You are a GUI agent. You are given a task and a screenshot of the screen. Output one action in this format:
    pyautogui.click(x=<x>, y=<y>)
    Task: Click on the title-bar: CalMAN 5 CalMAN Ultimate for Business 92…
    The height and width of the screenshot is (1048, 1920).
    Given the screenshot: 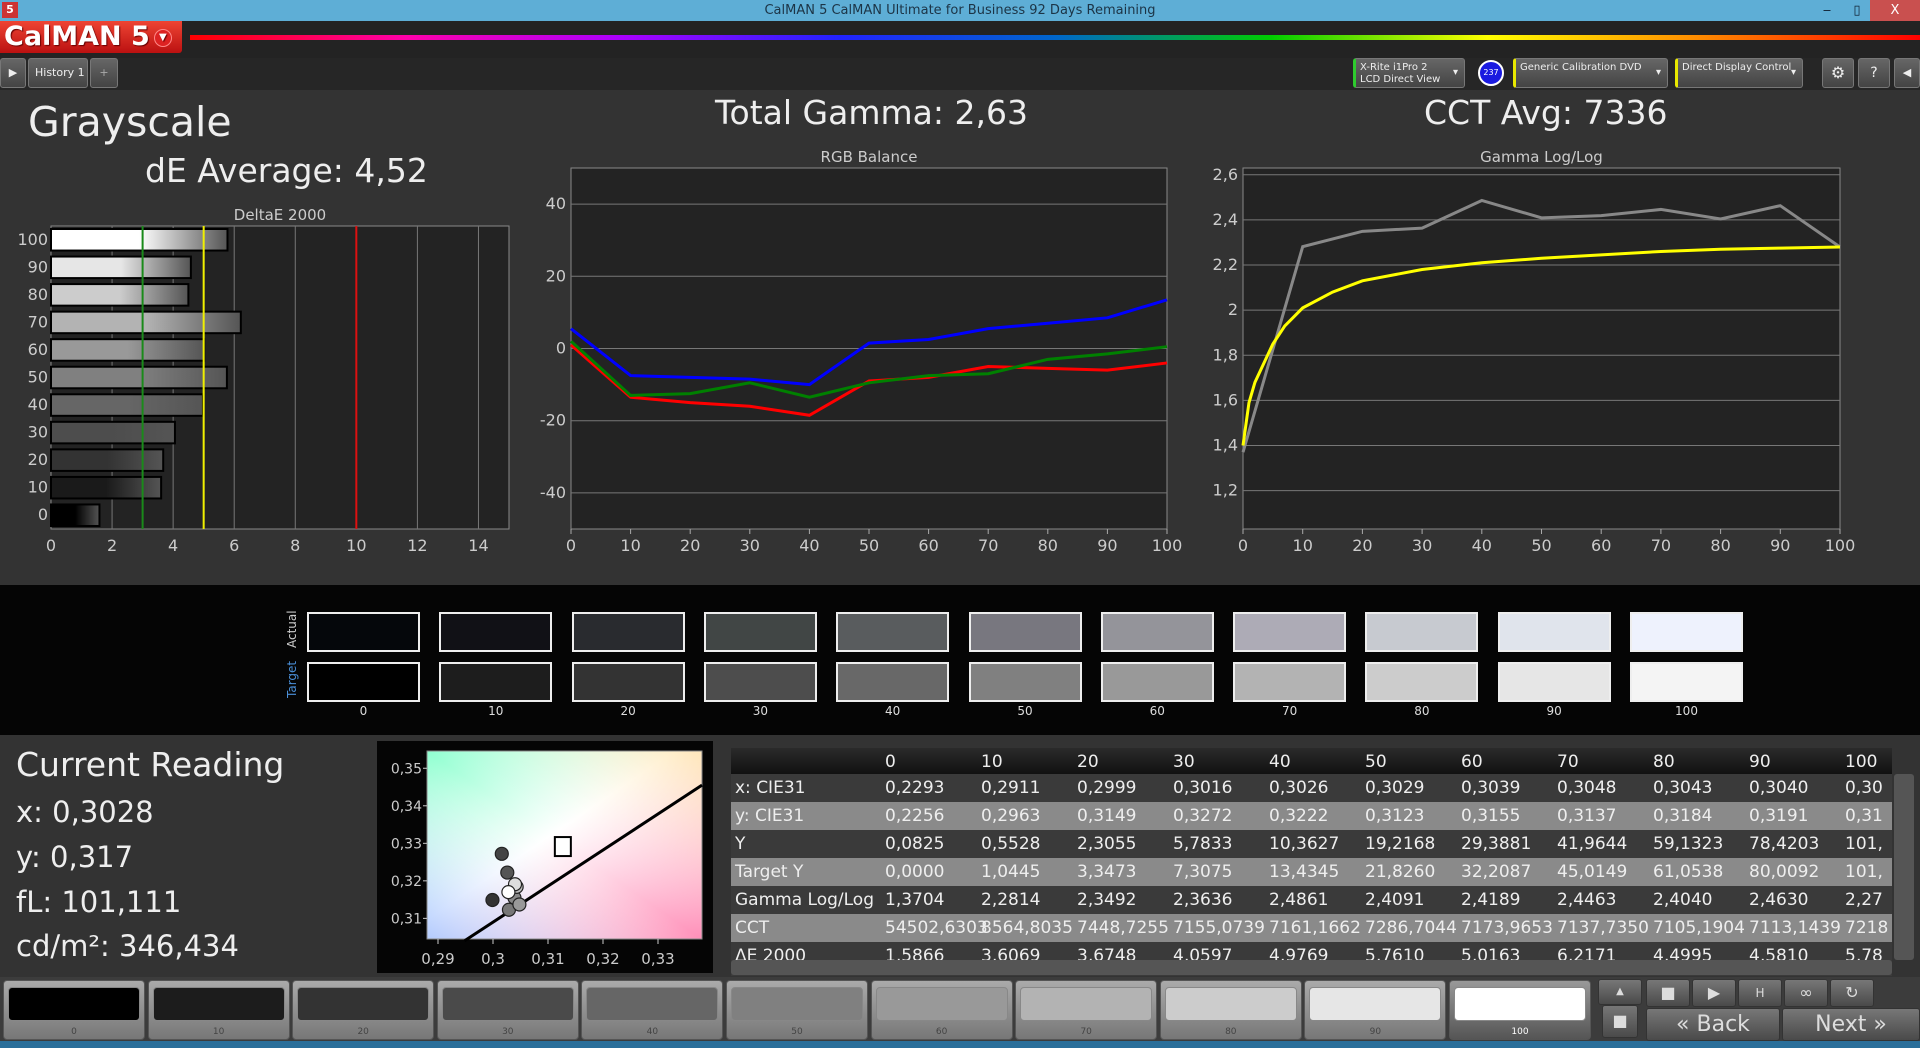 What is the action you would take?
    pyautogui.click(x=960, y=10)
    